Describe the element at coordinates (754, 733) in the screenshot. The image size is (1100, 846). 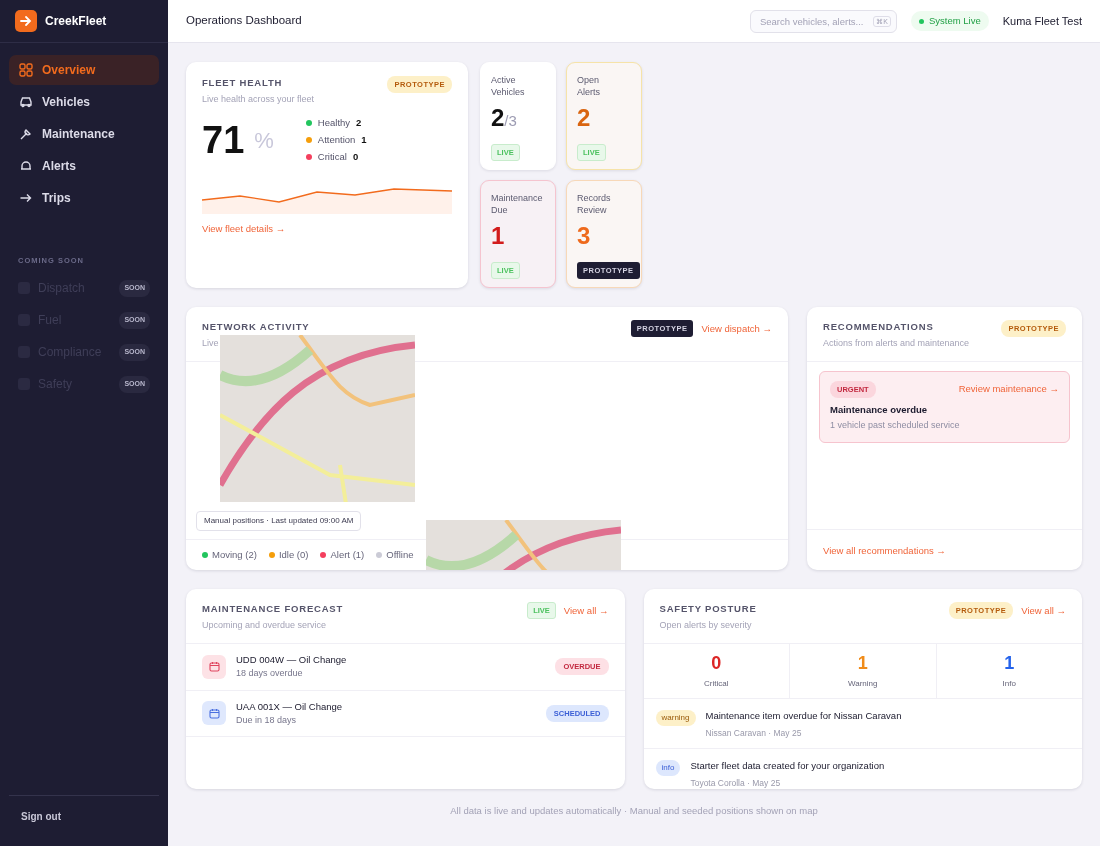
I see `alert-meta: Nissan Caravan · May 25` at that location.